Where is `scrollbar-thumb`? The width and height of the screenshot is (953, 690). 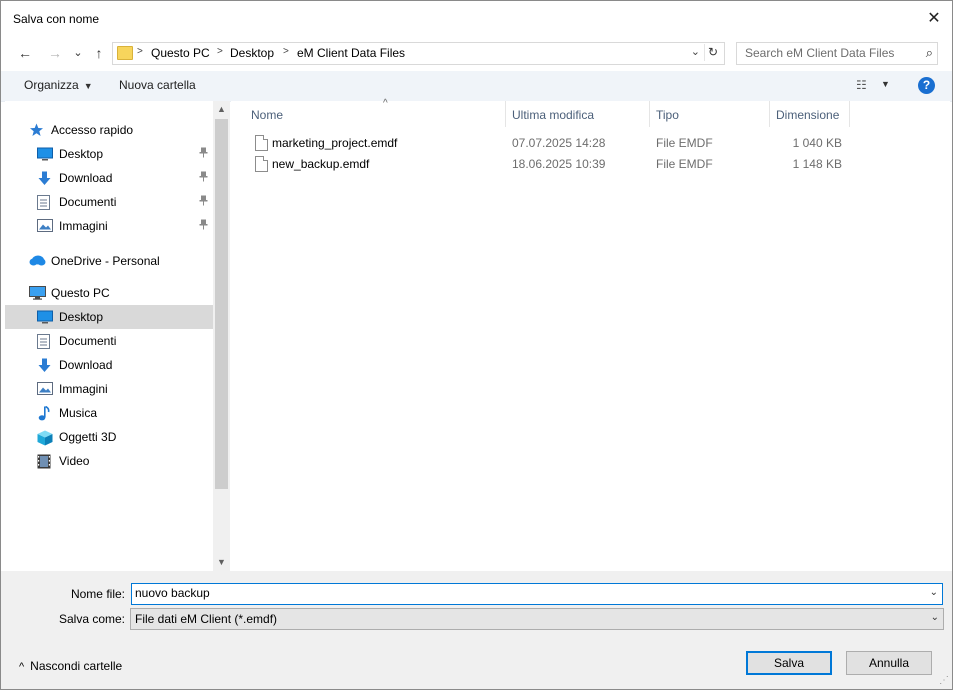
scrollbar-thumb is located at coordinates (221, 304).